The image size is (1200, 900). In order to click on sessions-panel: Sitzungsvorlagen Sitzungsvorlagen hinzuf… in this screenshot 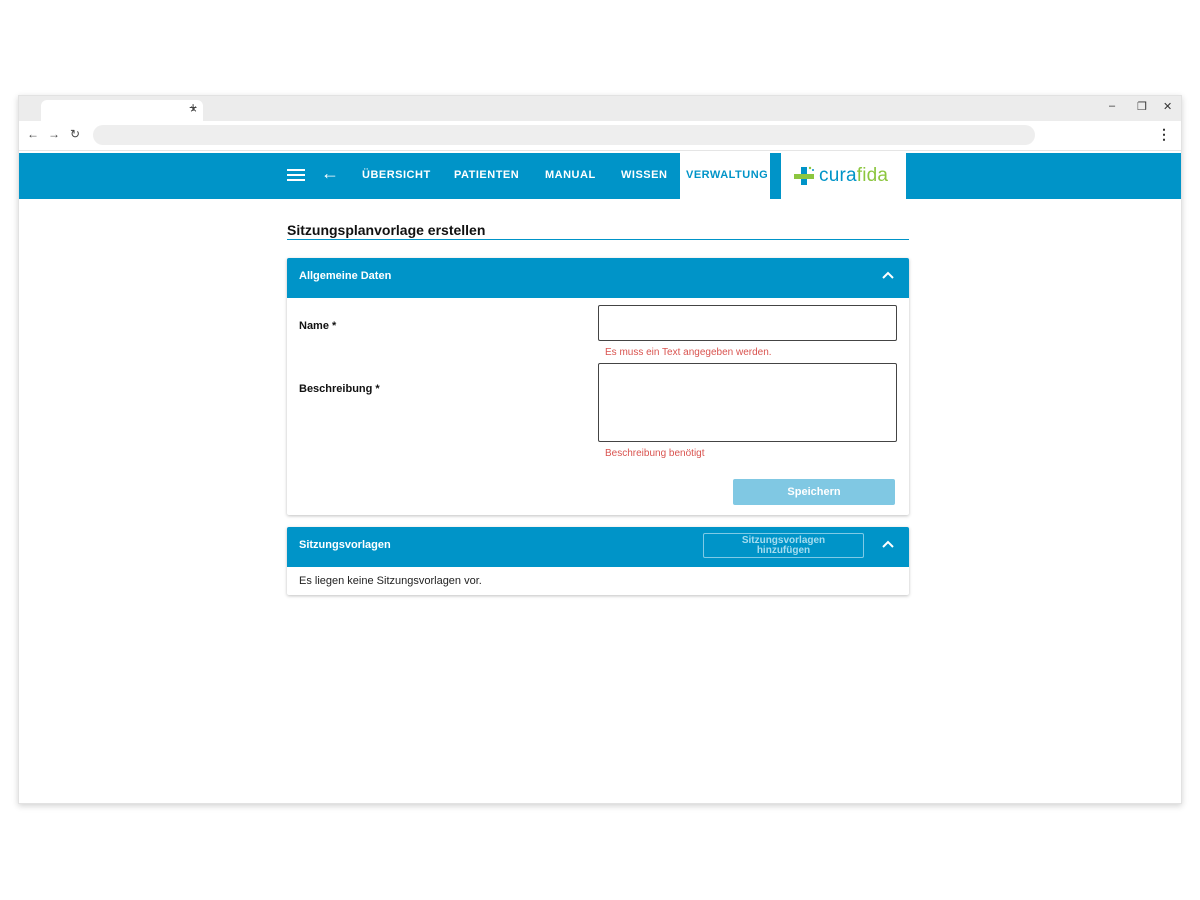, I will do `click(598, 561)`.